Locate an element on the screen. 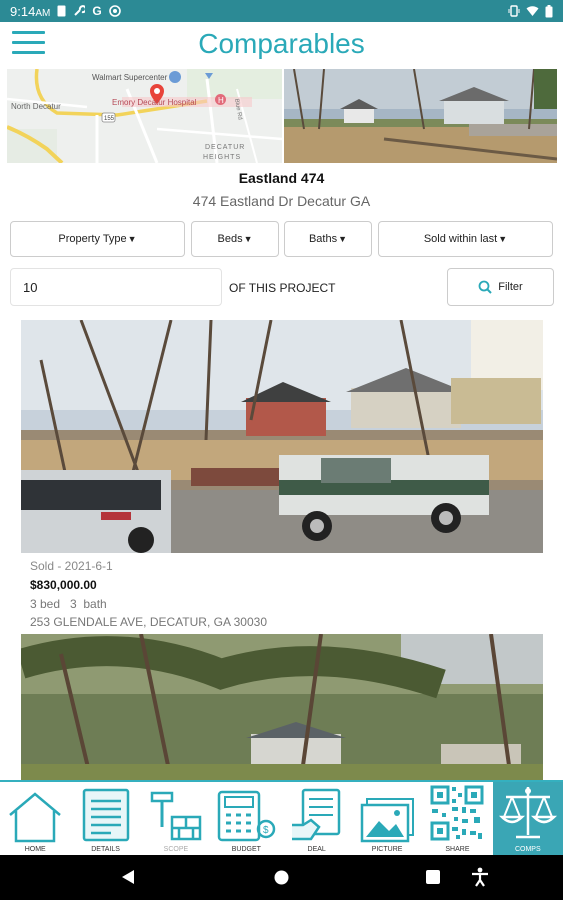 This screenshot has width=563, height=900. wrench-icon is located at coordinates (80, 10).